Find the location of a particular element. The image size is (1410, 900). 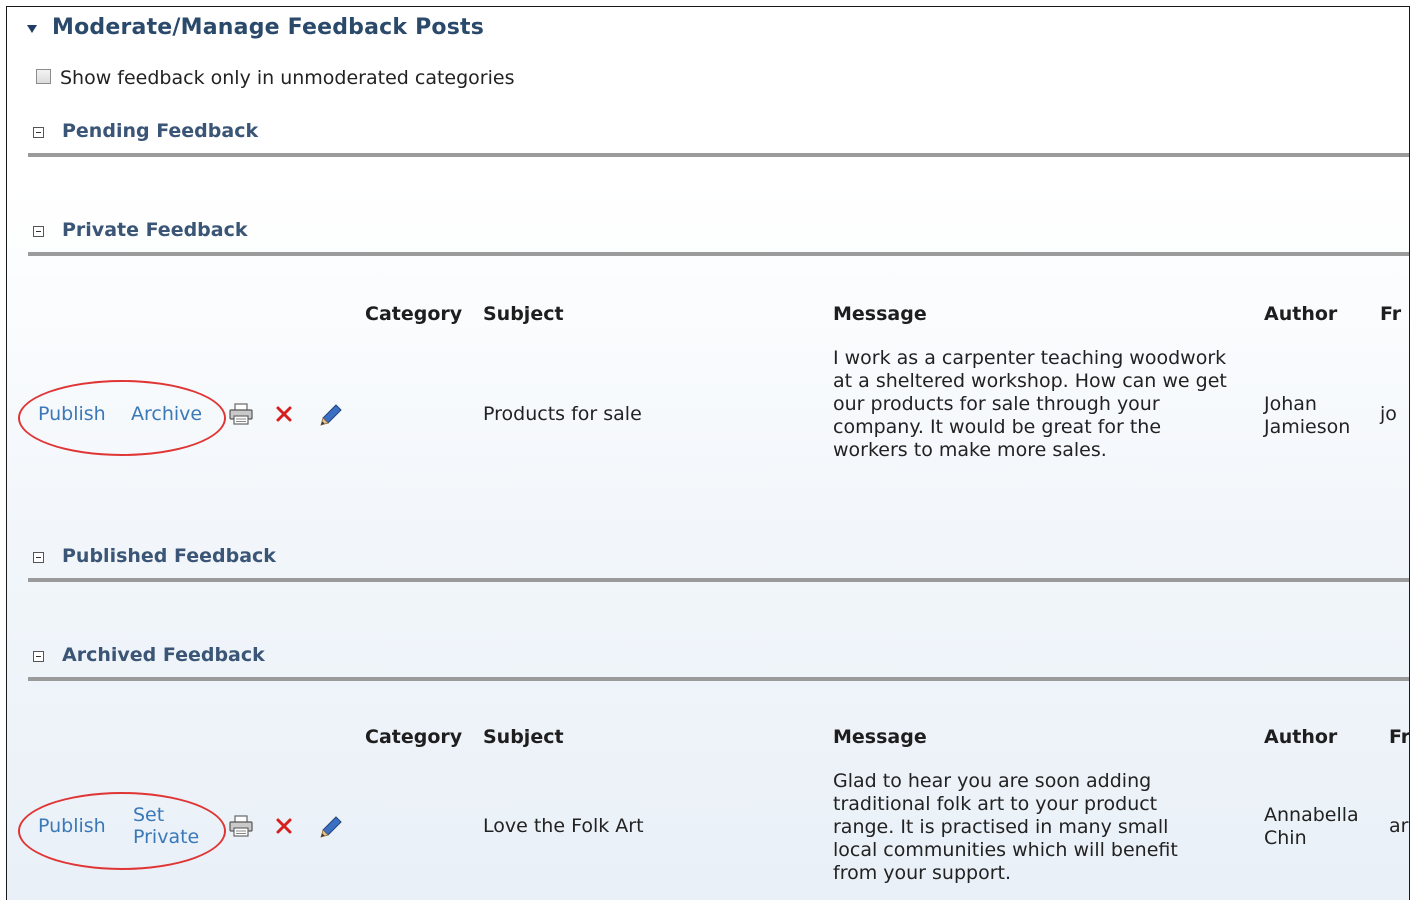

unmoderated-filter-checkbox is located at coordinates (43, 76).